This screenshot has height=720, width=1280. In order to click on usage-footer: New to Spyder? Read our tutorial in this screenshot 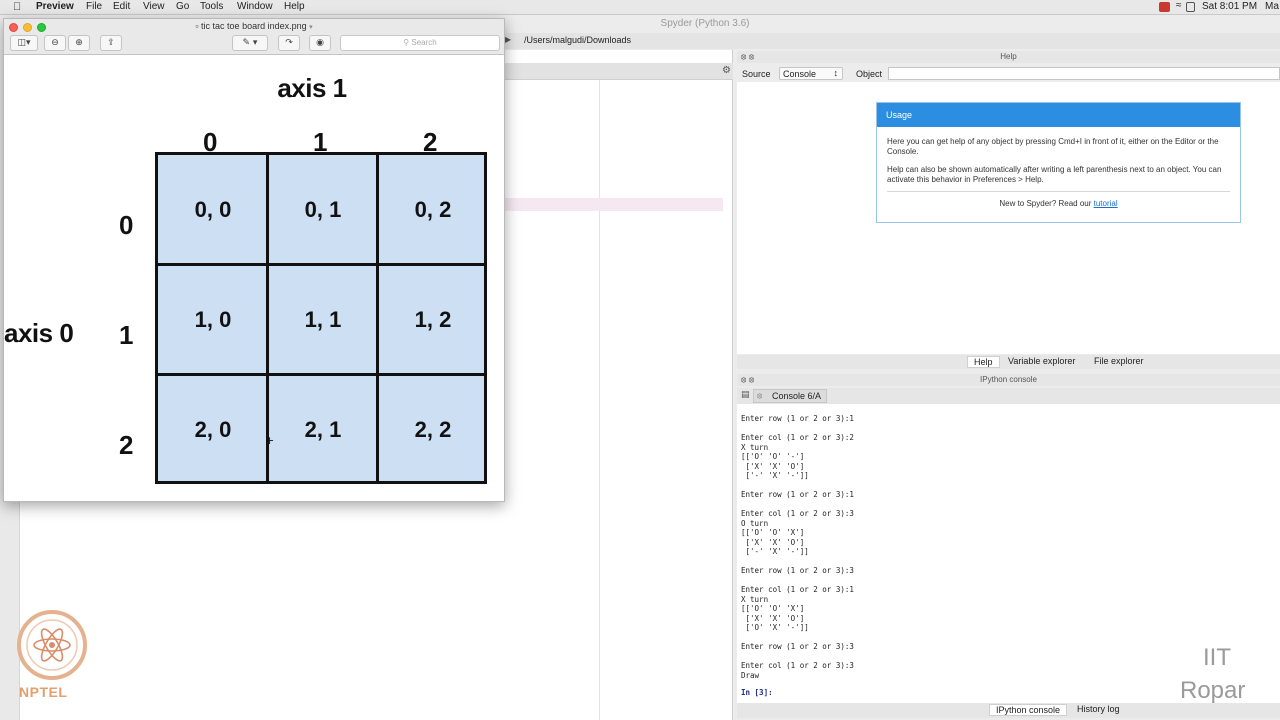, I will do `click(1058, 203)`.